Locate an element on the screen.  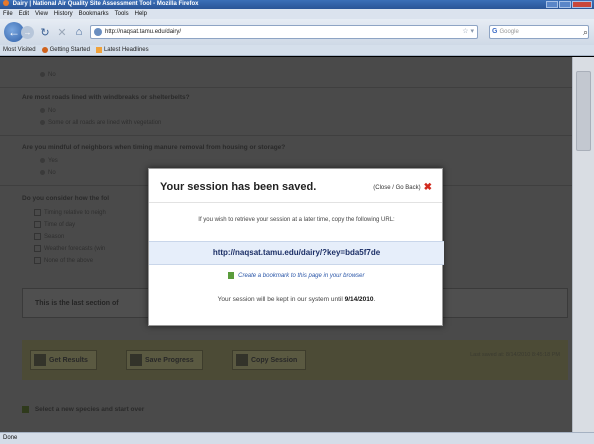
menu-tools: Tools is located at coordinates (122, 14).